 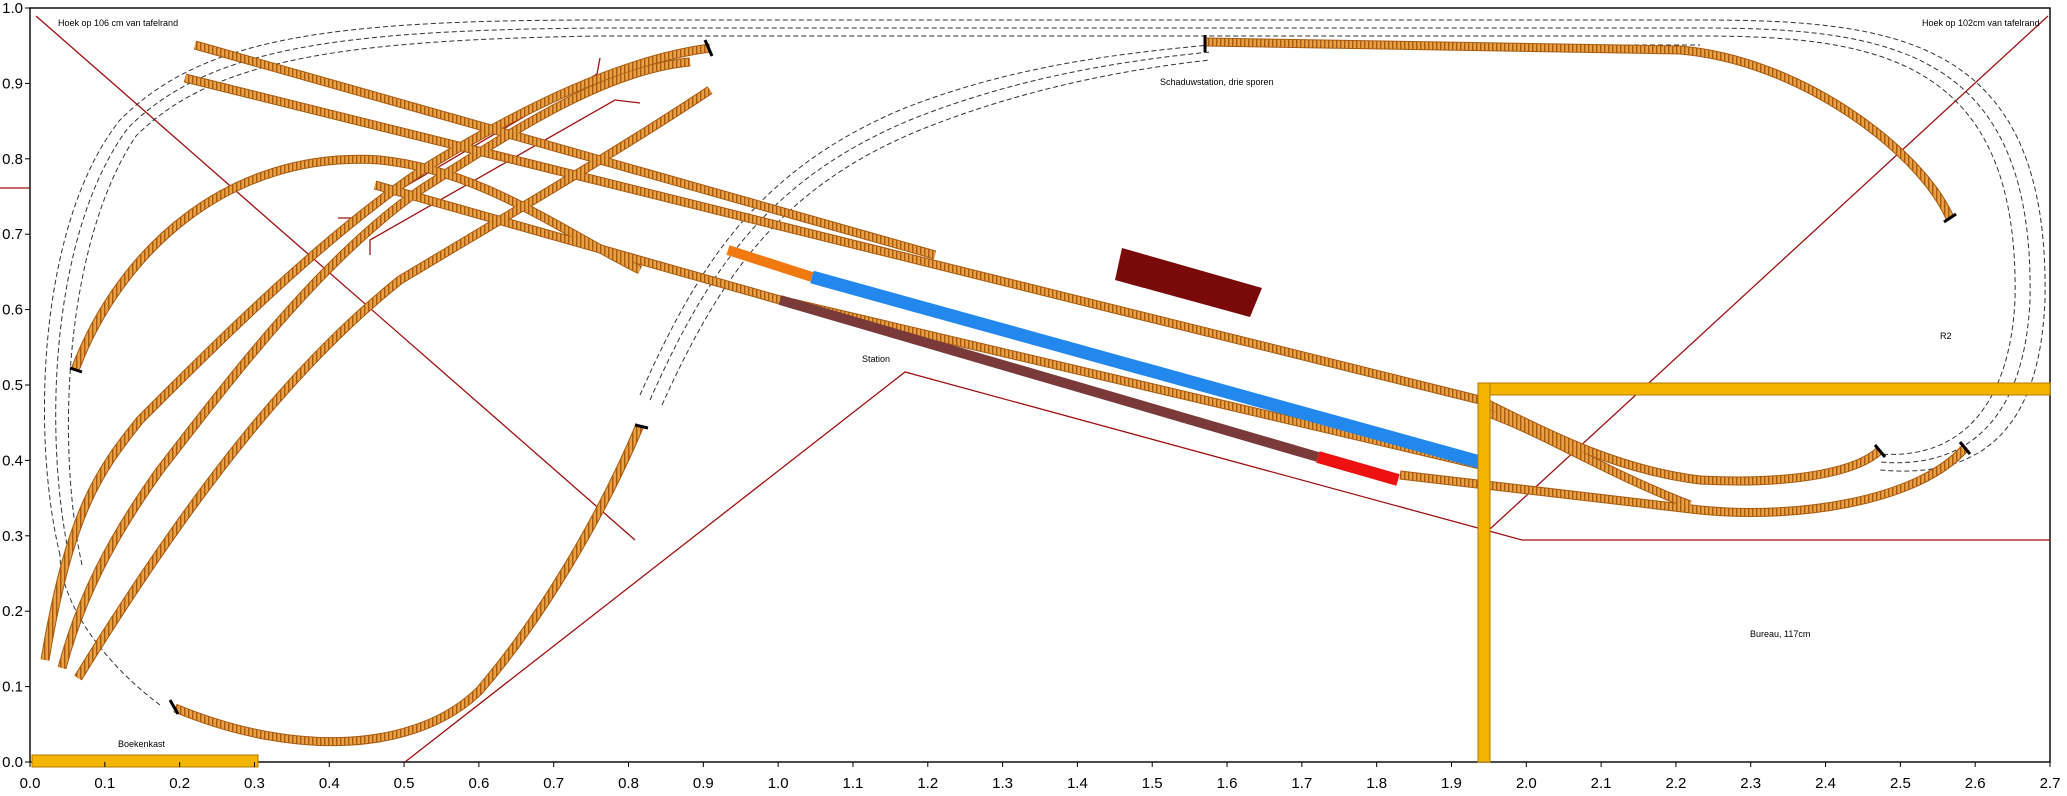 I want to click on y-tick-label: 0.0, so click(x=12, y=762).